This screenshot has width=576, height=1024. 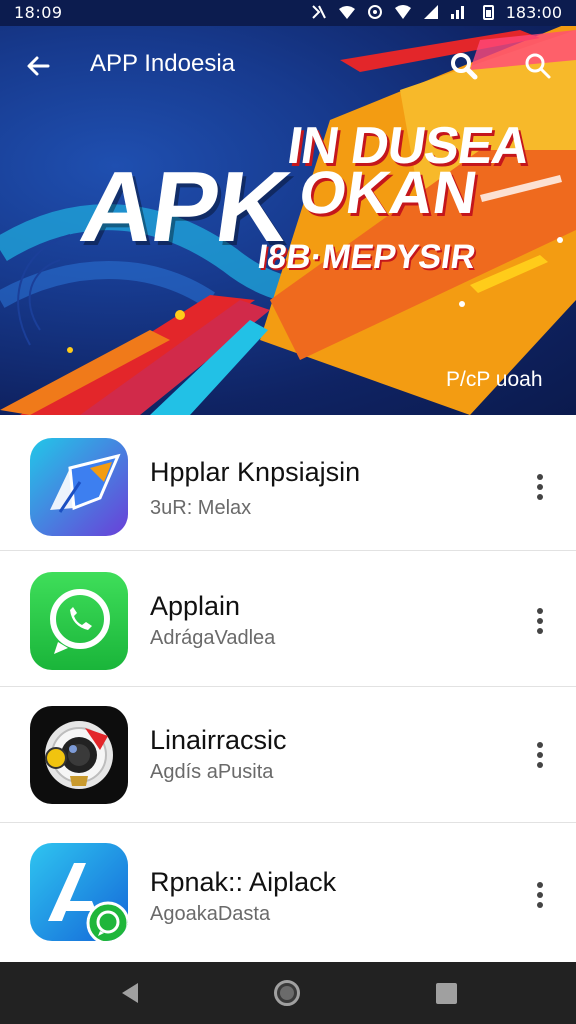 I want to click on blue-gradient-app-icon, so click(x=79, y=487).